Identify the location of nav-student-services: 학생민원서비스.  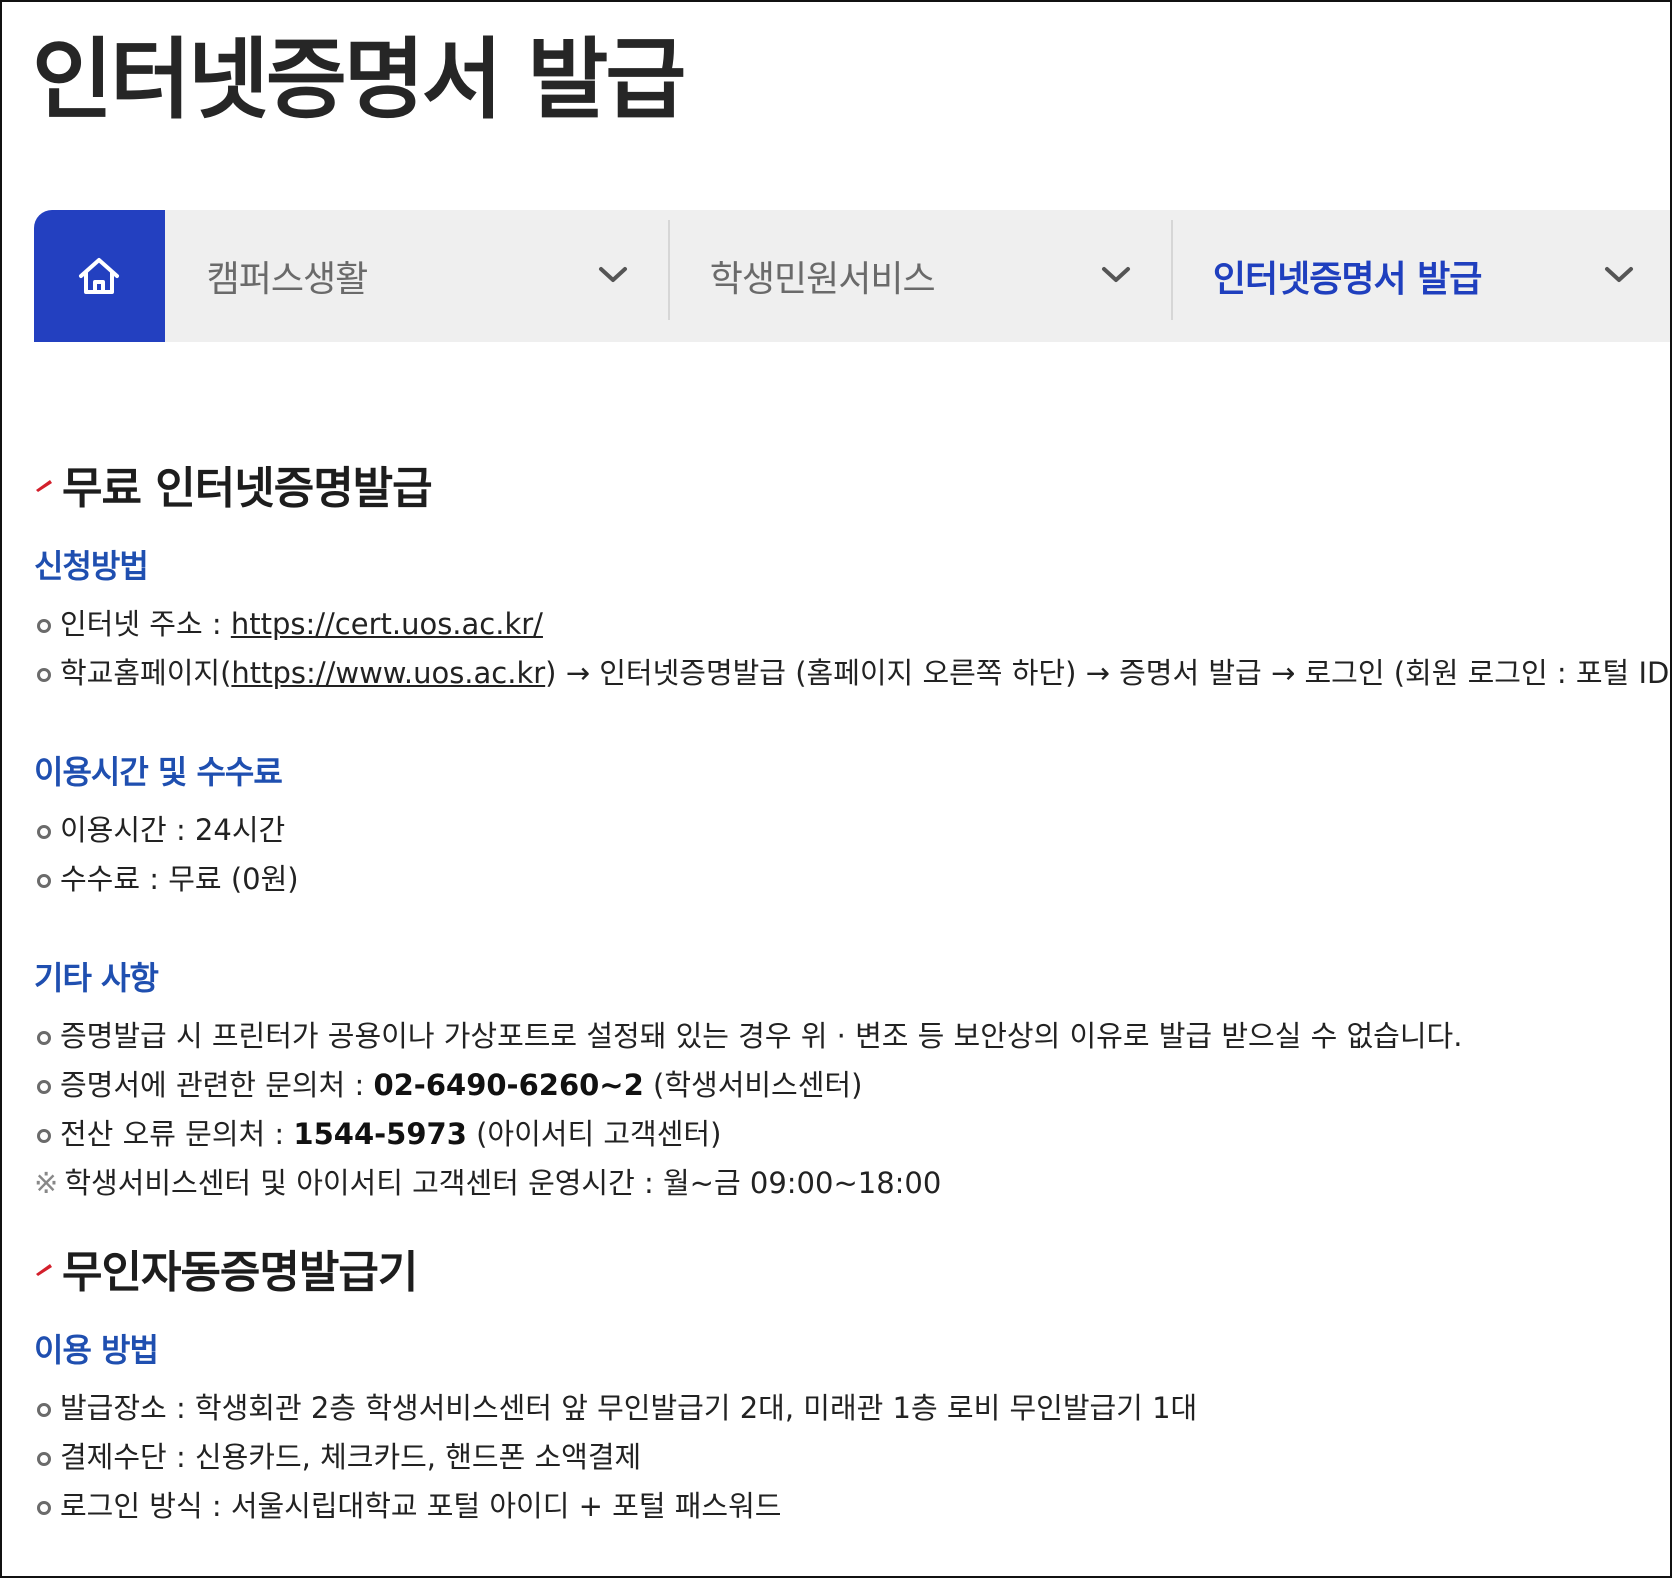
(919, 276).